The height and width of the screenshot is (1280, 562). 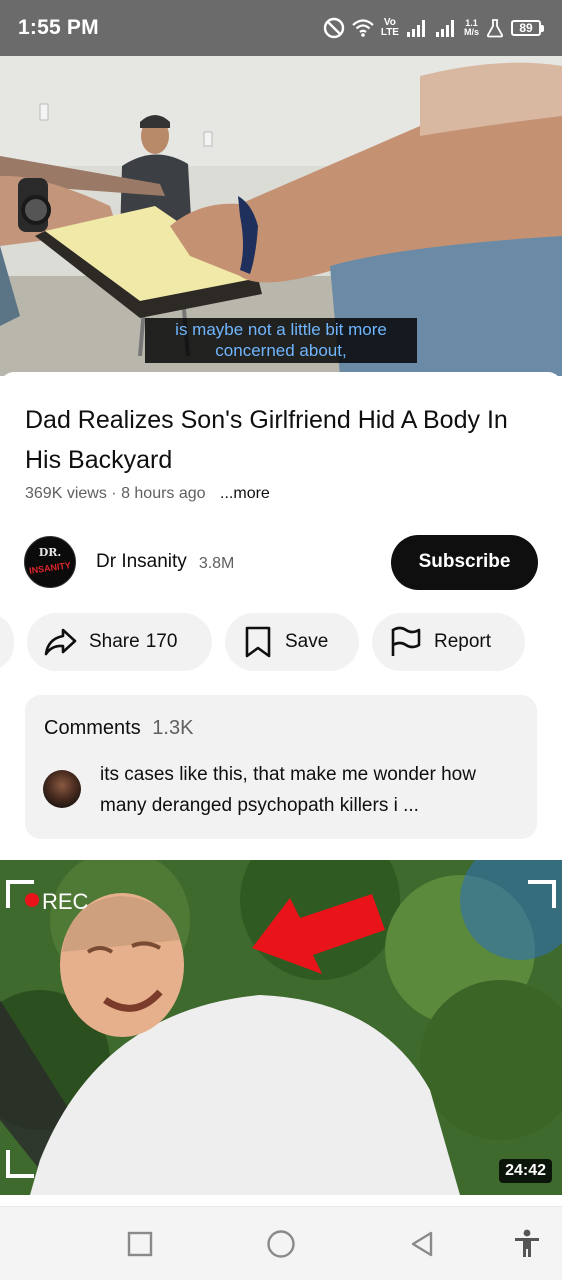 I want to click on back-triangle-icon, so click(x=422, y=1244).